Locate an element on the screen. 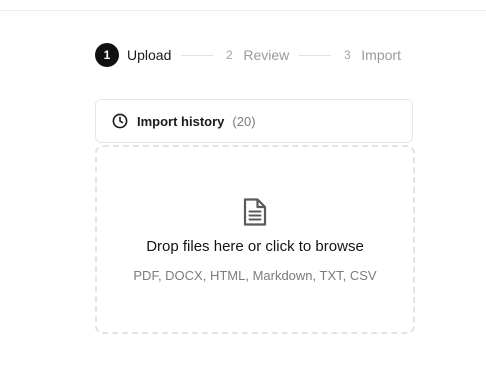  step-number: 3 is located at coordinates (347, 55).